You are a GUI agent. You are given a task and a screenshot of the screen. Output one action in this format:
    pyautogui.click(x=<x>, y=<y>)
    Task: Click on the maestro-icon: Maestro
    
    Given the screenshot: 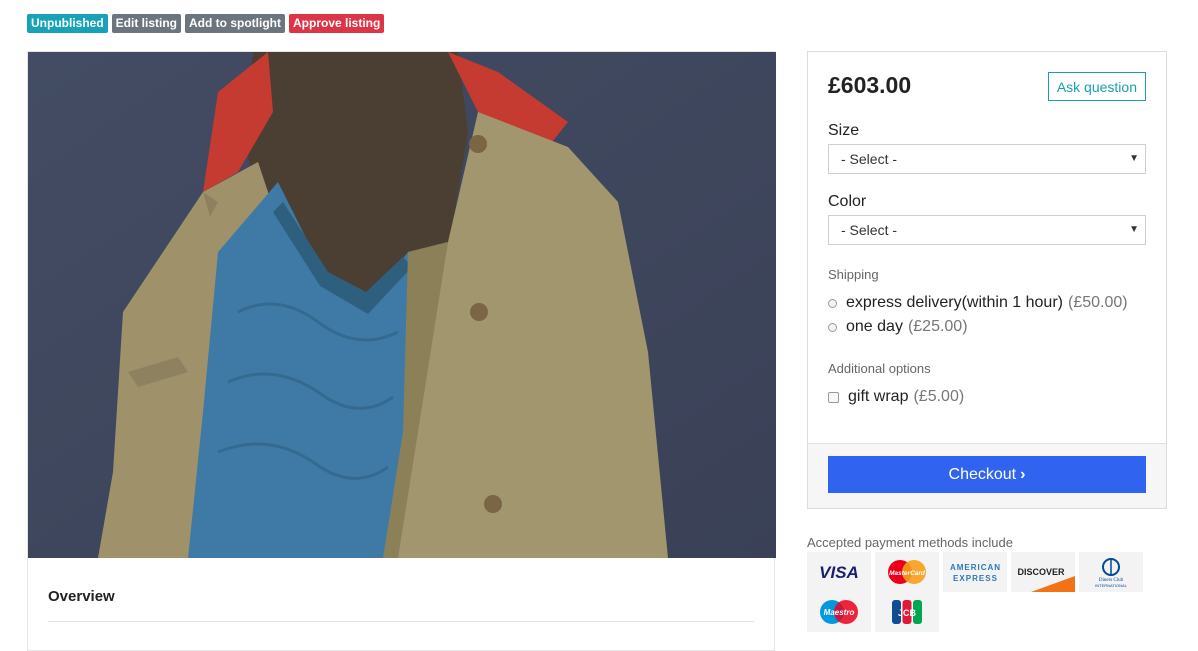 What is the action you would take?
    pyautogui.click(x=839, y=612)
    